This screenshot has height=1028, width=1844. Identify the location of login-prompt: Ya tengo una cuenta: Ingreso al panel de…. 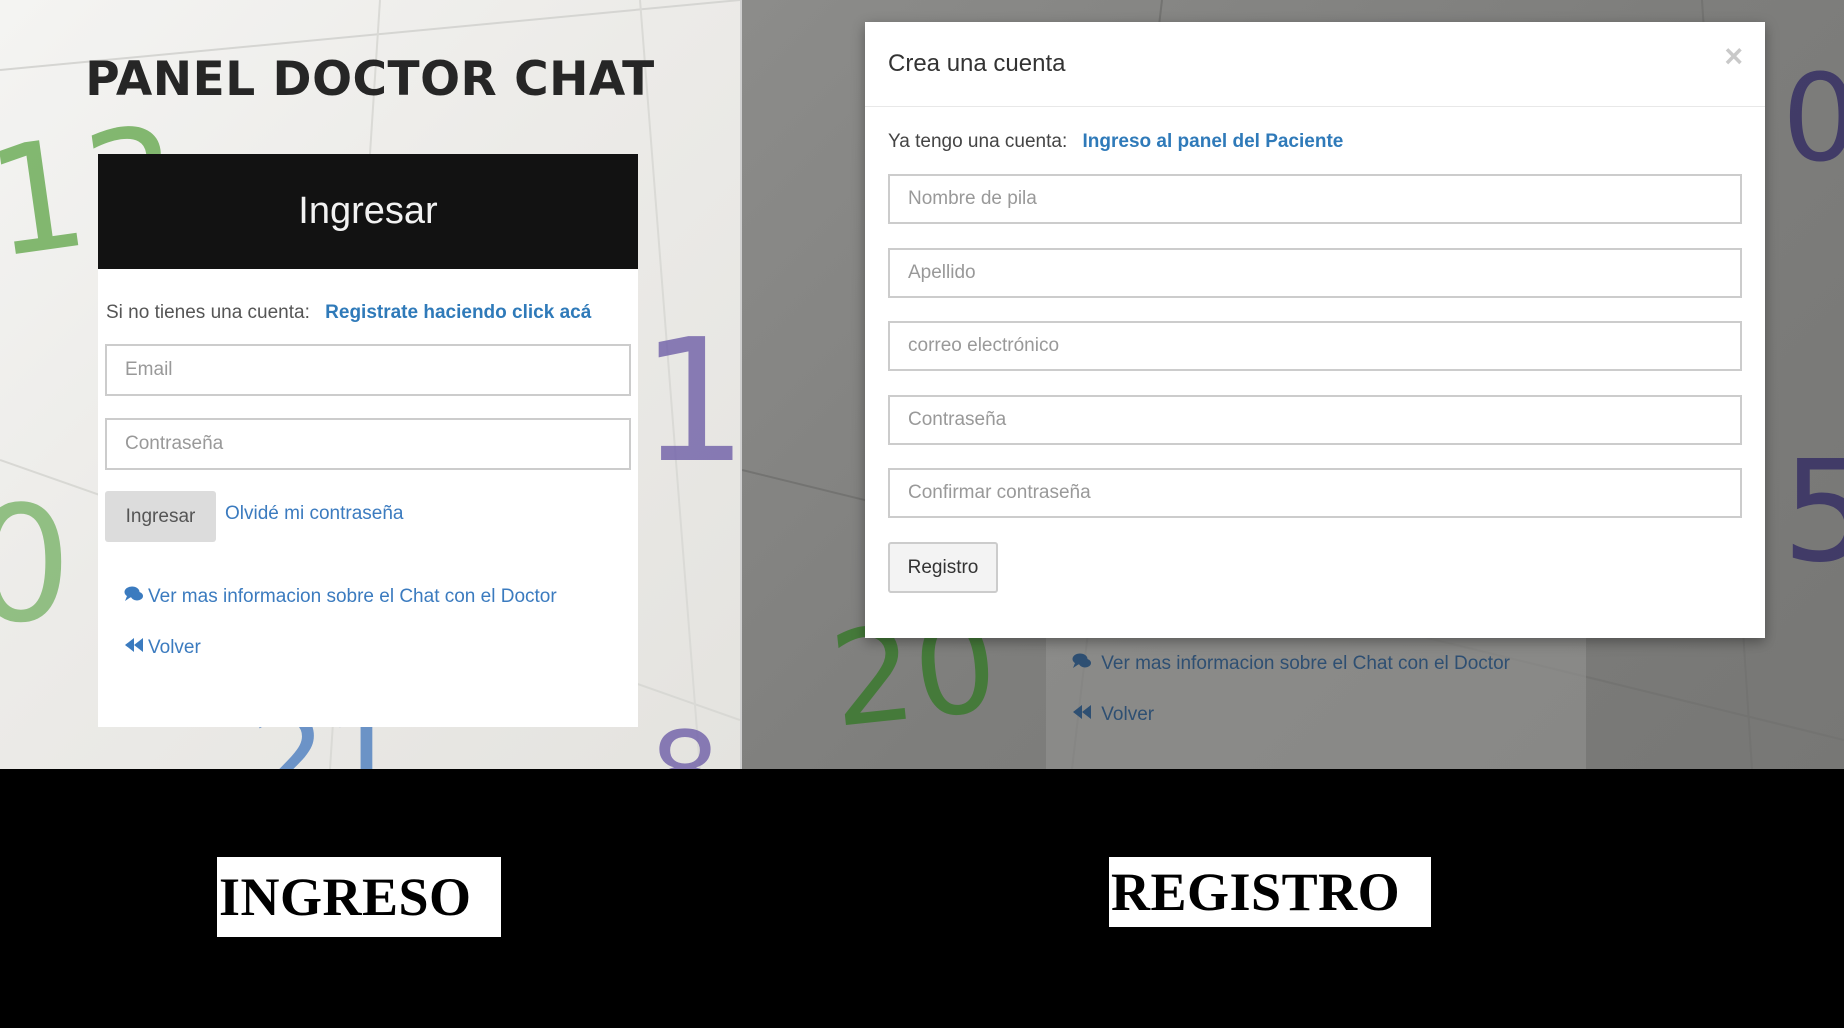
(1115, 142).